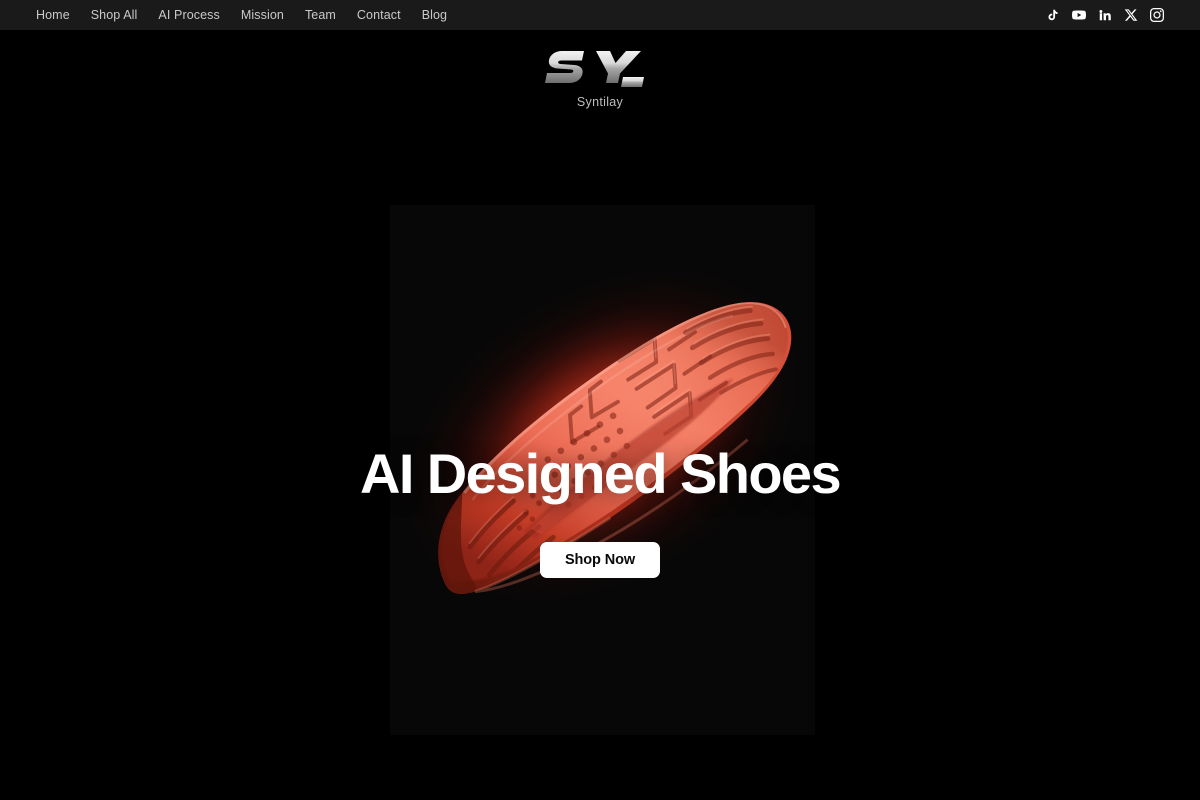 This screenshot has height=800, width=1200. Describe the element at coordinates (320, 15) in the screenshot. I see `nav-item-team: Team` at that location.